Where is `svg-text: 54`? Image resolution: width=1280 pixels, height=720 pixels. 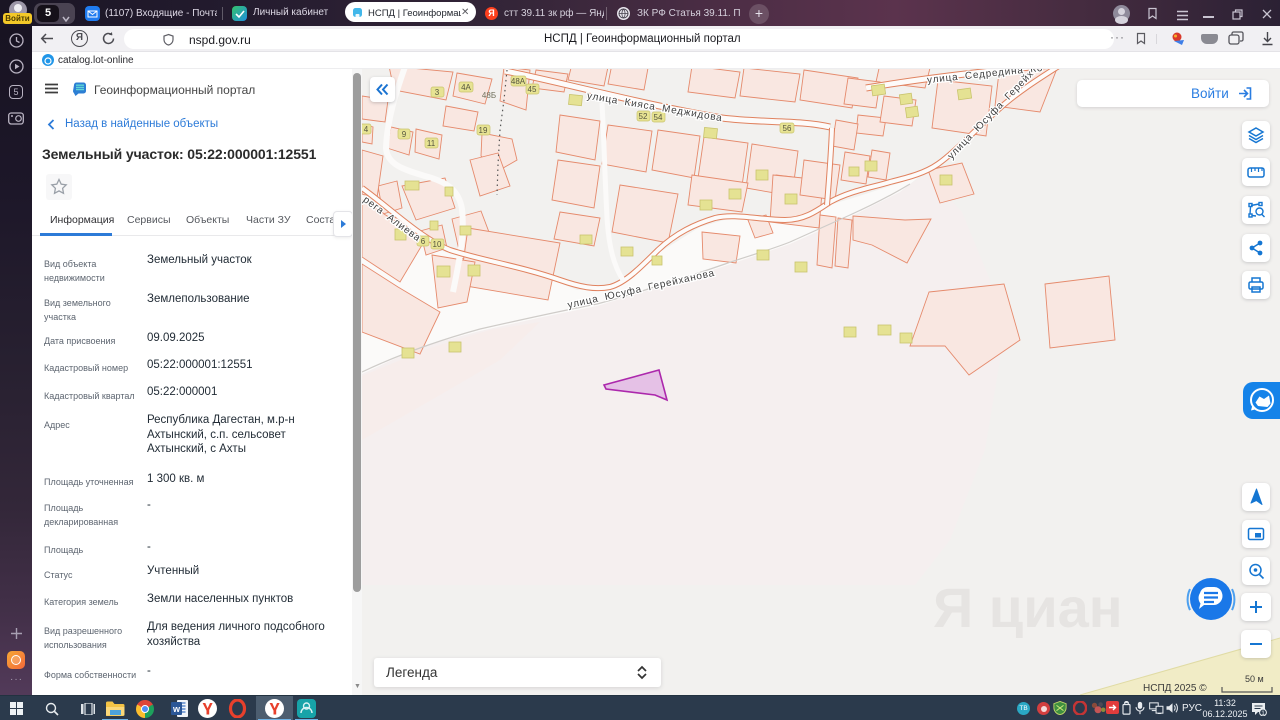 svg-text: 54 is located at coordinates (658, 117).